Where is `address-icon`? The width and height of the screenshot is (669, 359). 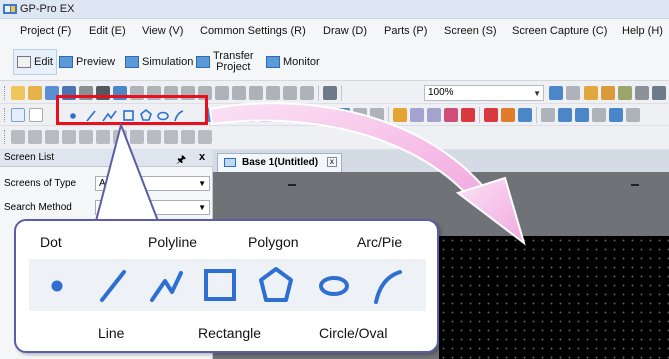
address-icon is located at coordinates (591, 93).